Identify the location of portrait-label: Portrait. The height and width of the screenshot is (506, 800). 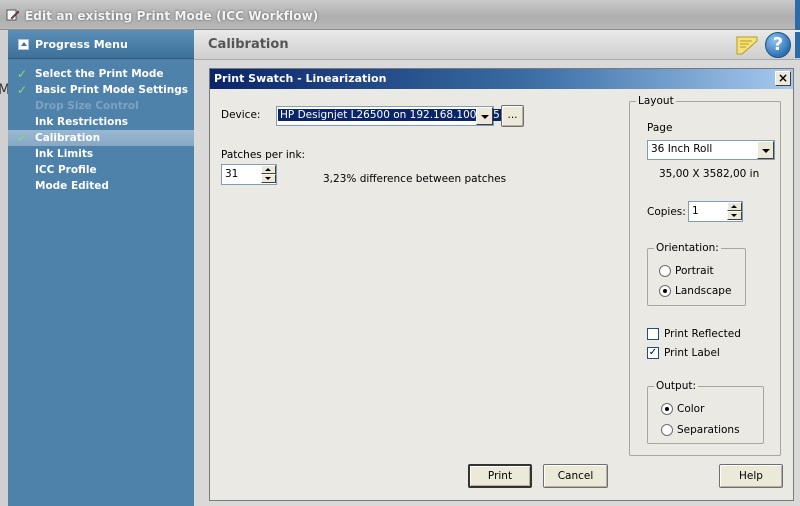
(694, 271).